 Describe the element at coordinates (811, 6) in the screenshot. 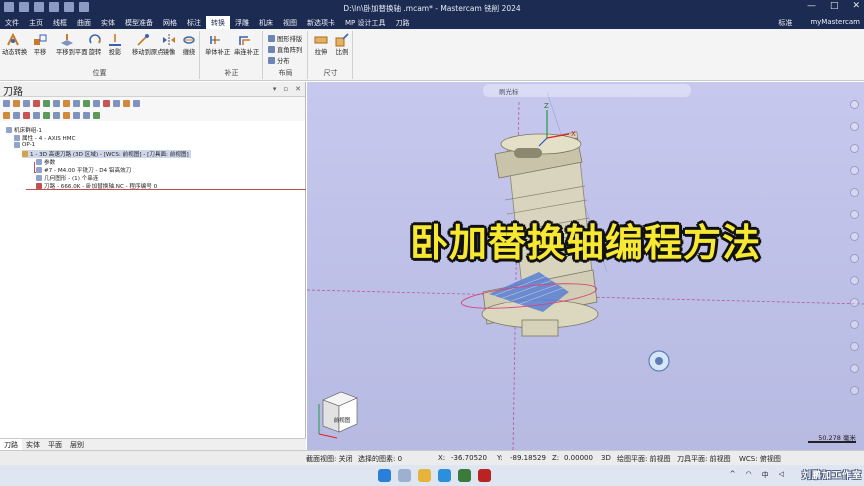

I see `minimize-button: —` at that location.